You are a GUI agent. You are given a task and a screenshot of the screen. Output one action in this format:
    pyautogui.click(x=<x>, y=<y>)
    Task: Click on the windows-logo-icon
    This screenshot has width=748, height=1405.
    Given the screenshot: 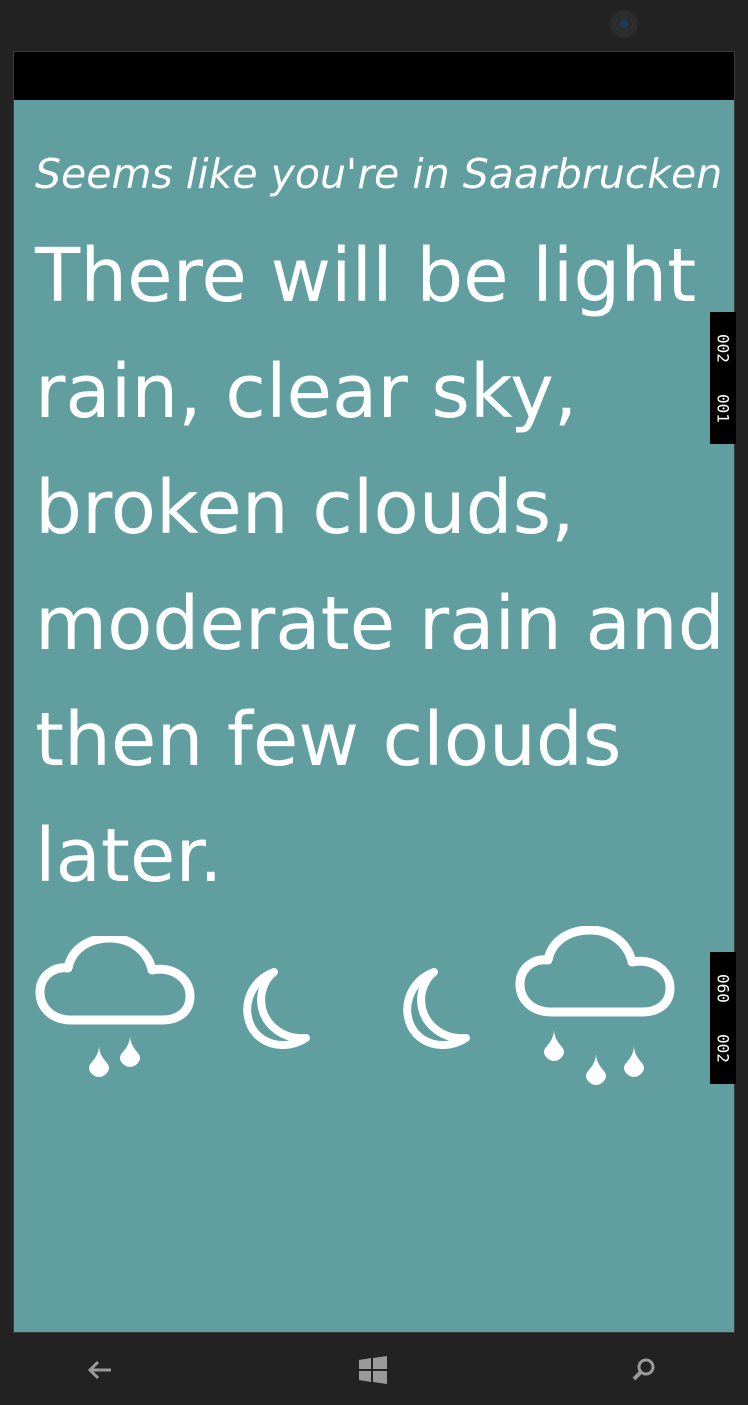 What is the action you would take?
    pyautogui.click(x=373, y=1370)
    